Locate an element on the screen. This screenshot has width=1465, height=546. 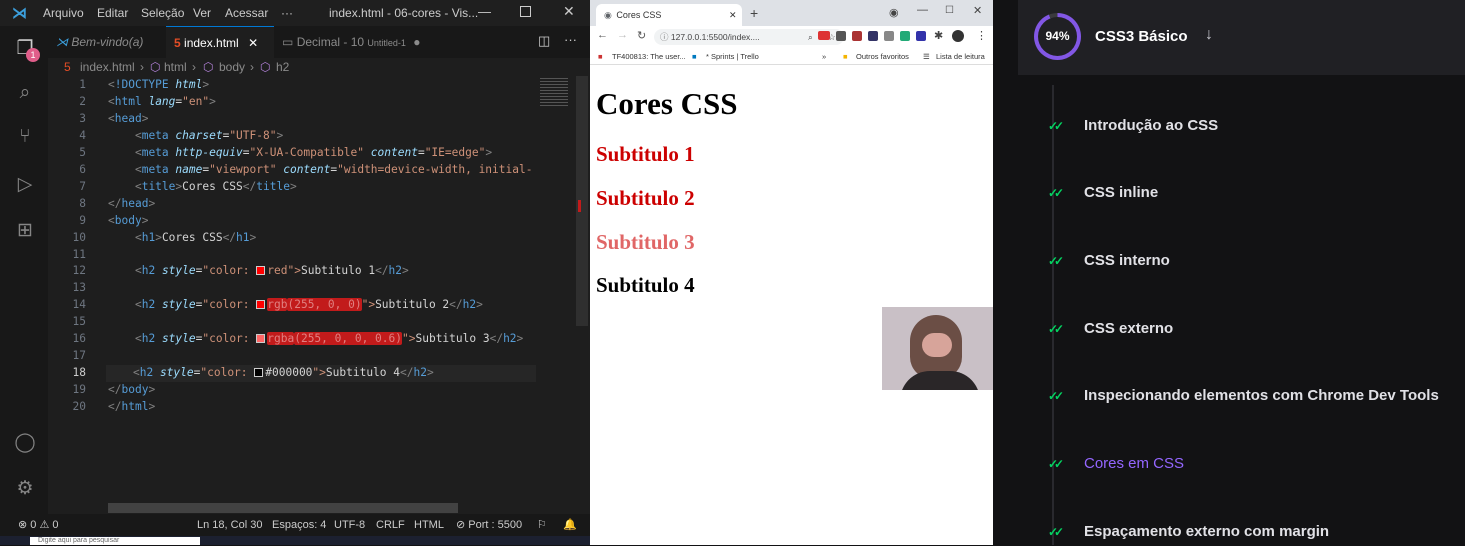
chrome-menu-icon: ⋮ is located at coordinates (981, 35).